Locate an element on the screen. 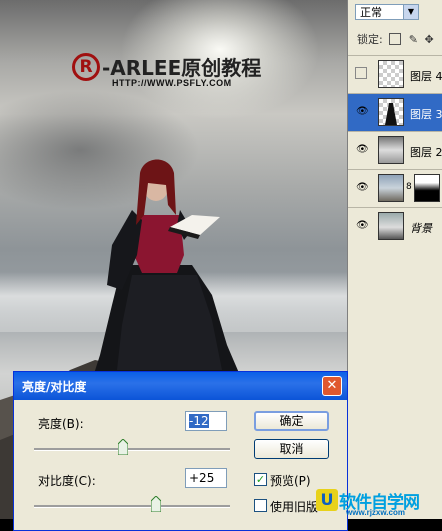  preview-label: 预览(P) is located at coordinates (290, 481).